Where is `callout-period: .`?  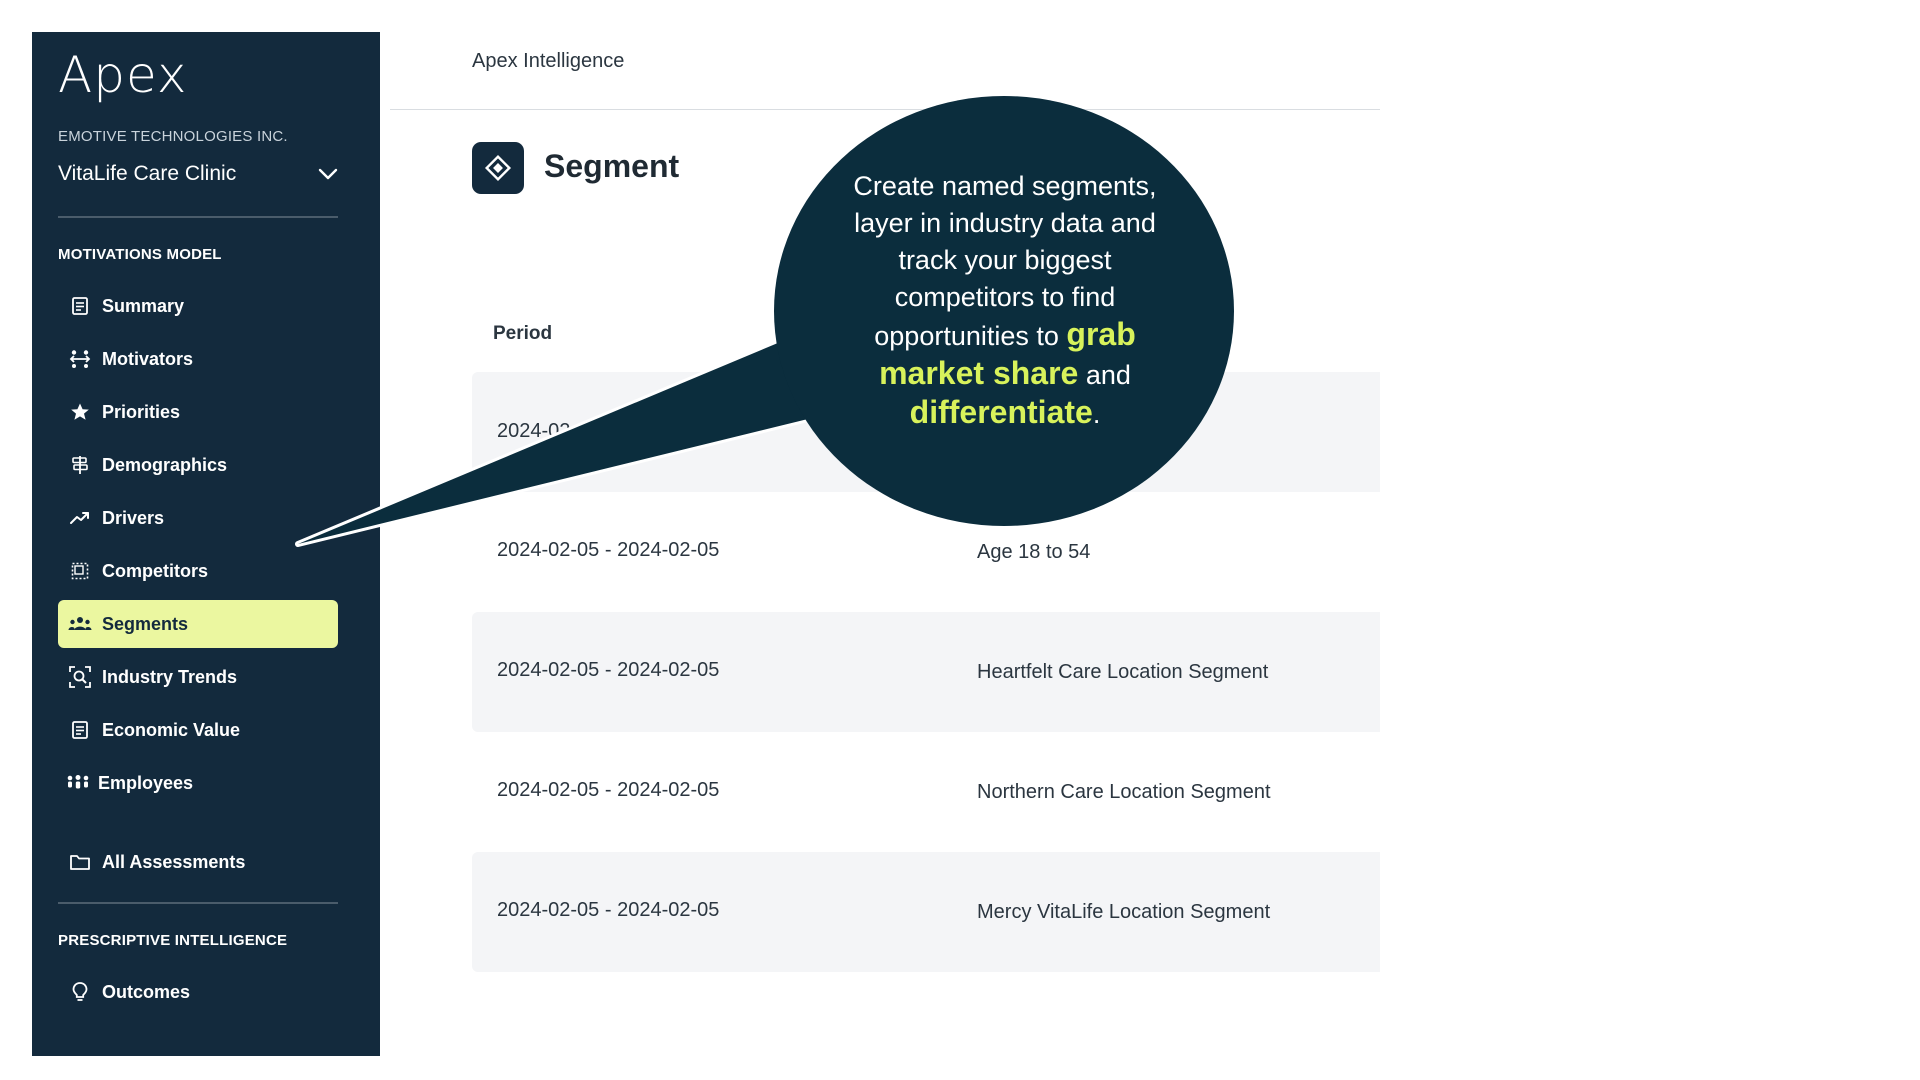 callout-period: . is located at coordinates (1096, 414).